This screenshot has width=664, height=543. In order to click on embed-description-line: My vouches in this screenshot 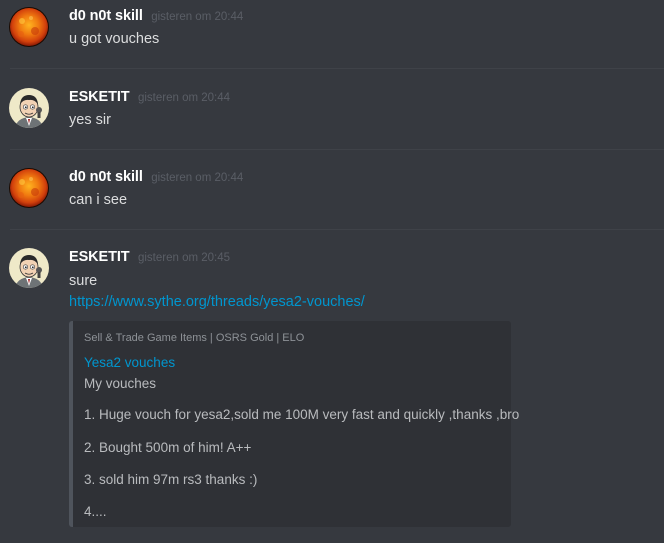, I will do `click(120, 383)`.